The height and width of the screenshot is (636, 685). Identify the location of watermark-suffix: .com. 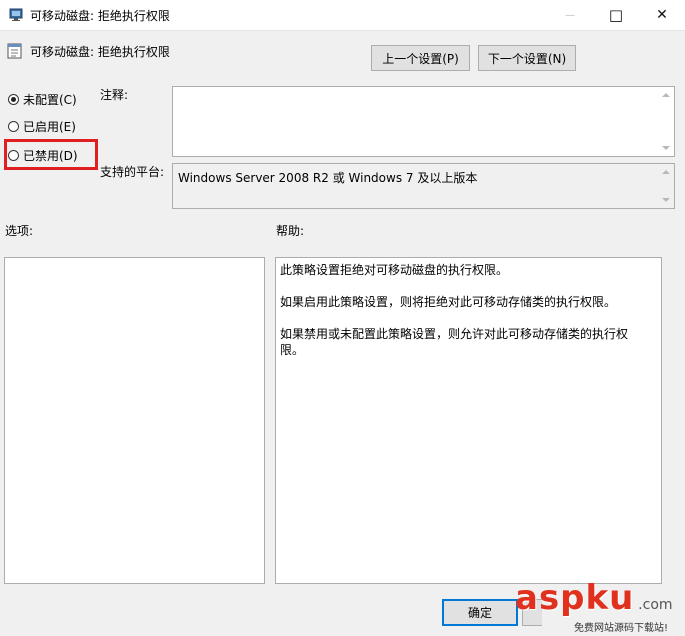
(655, 605).